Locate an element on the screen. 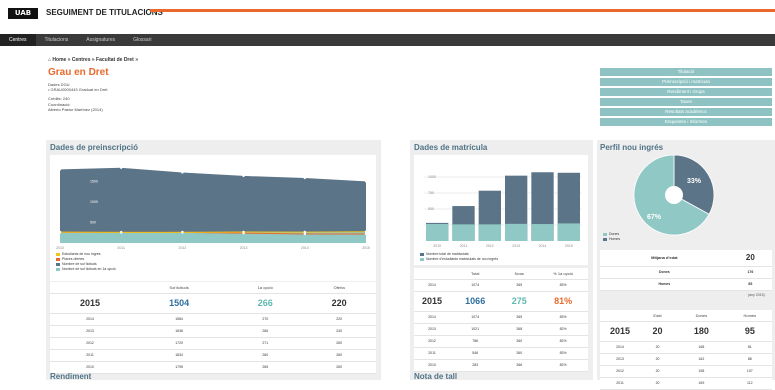  perfil-pie-chart: 33% 67% is located at coordinates (674, 195).